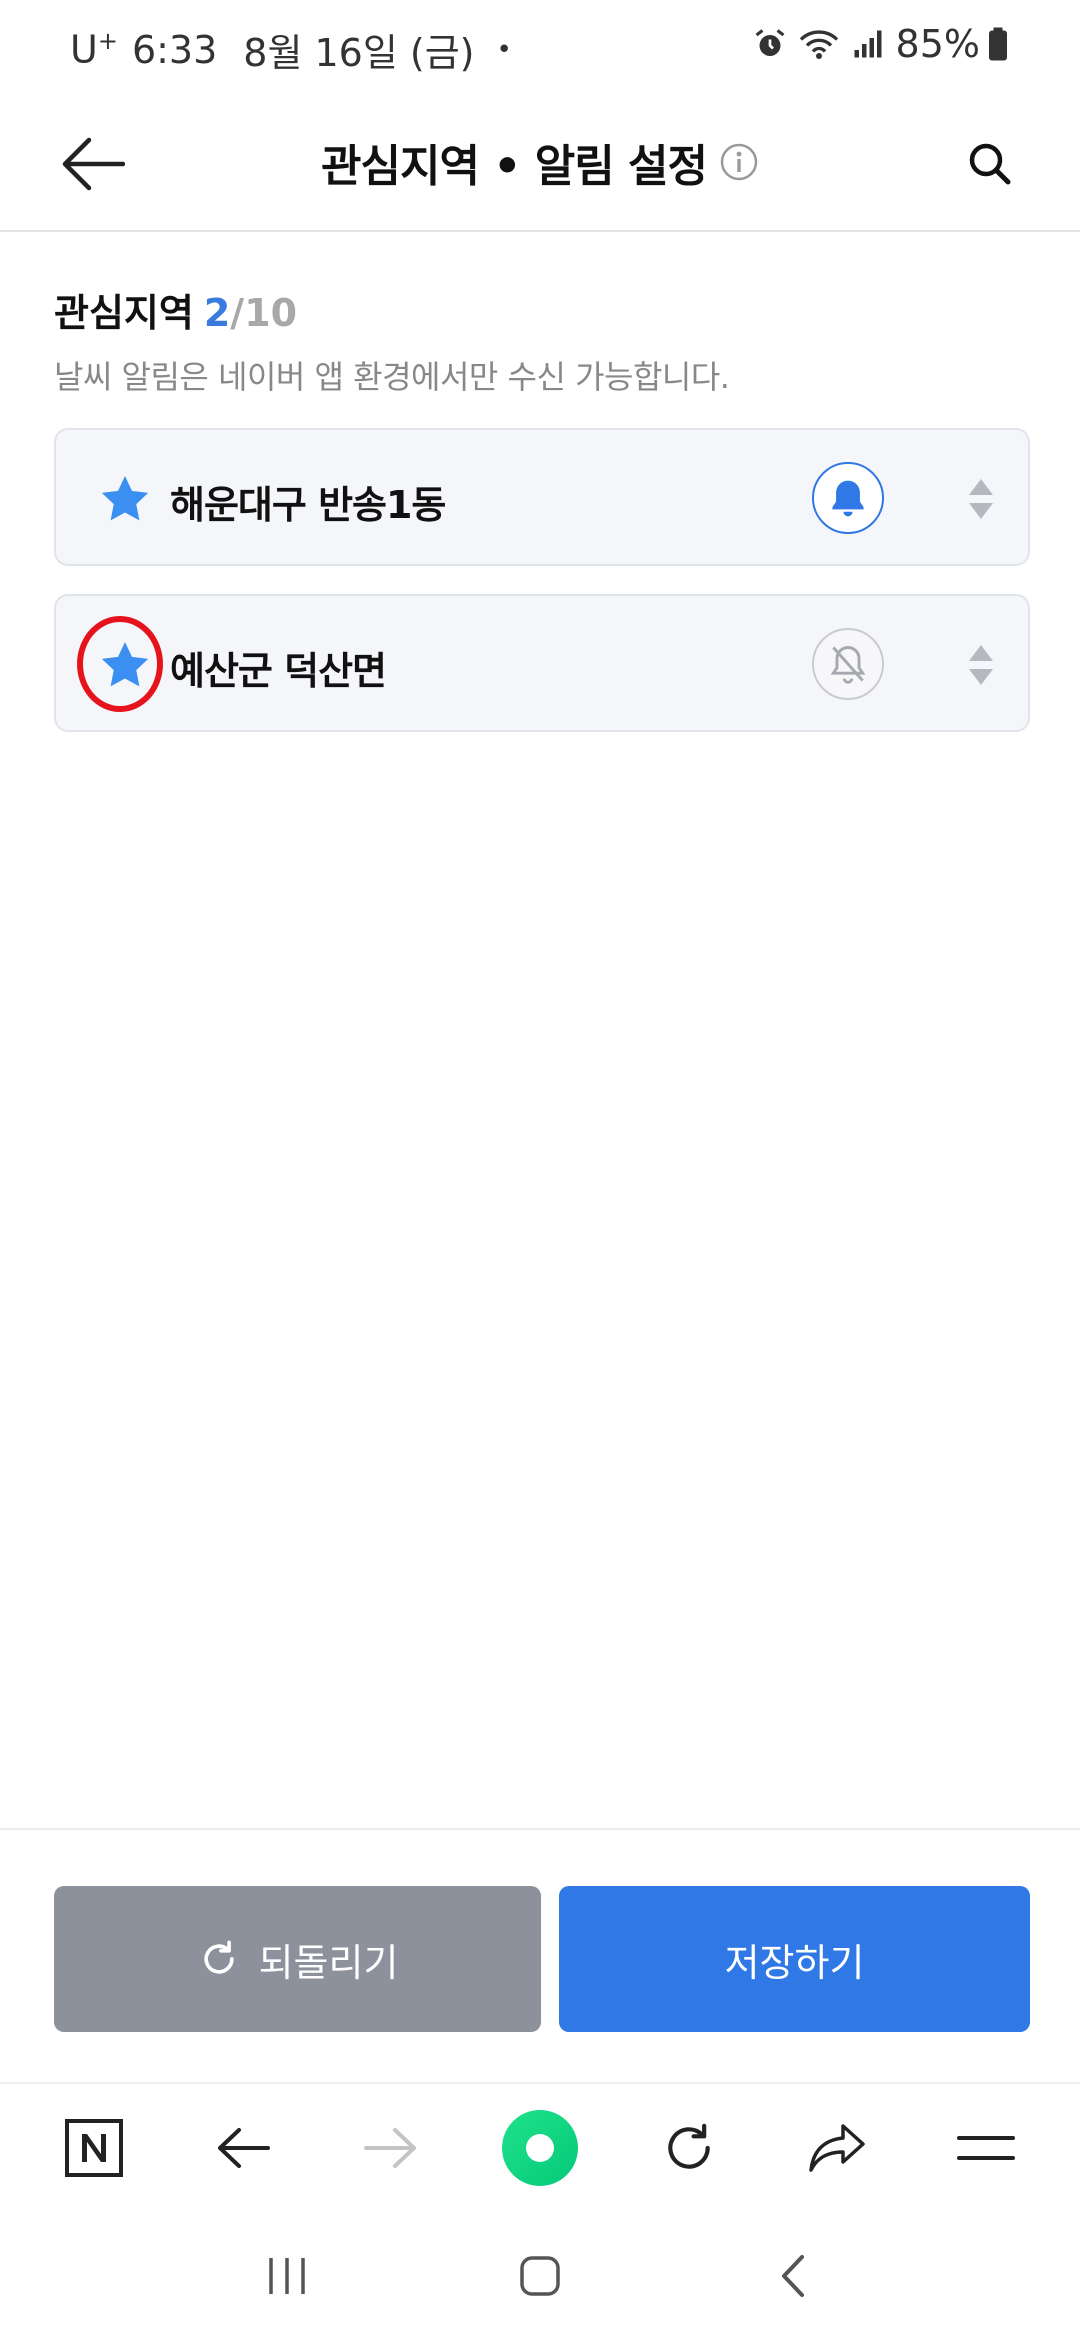 The image size is (1080, 2340). I want to click on search-icon, so click(990, 164).